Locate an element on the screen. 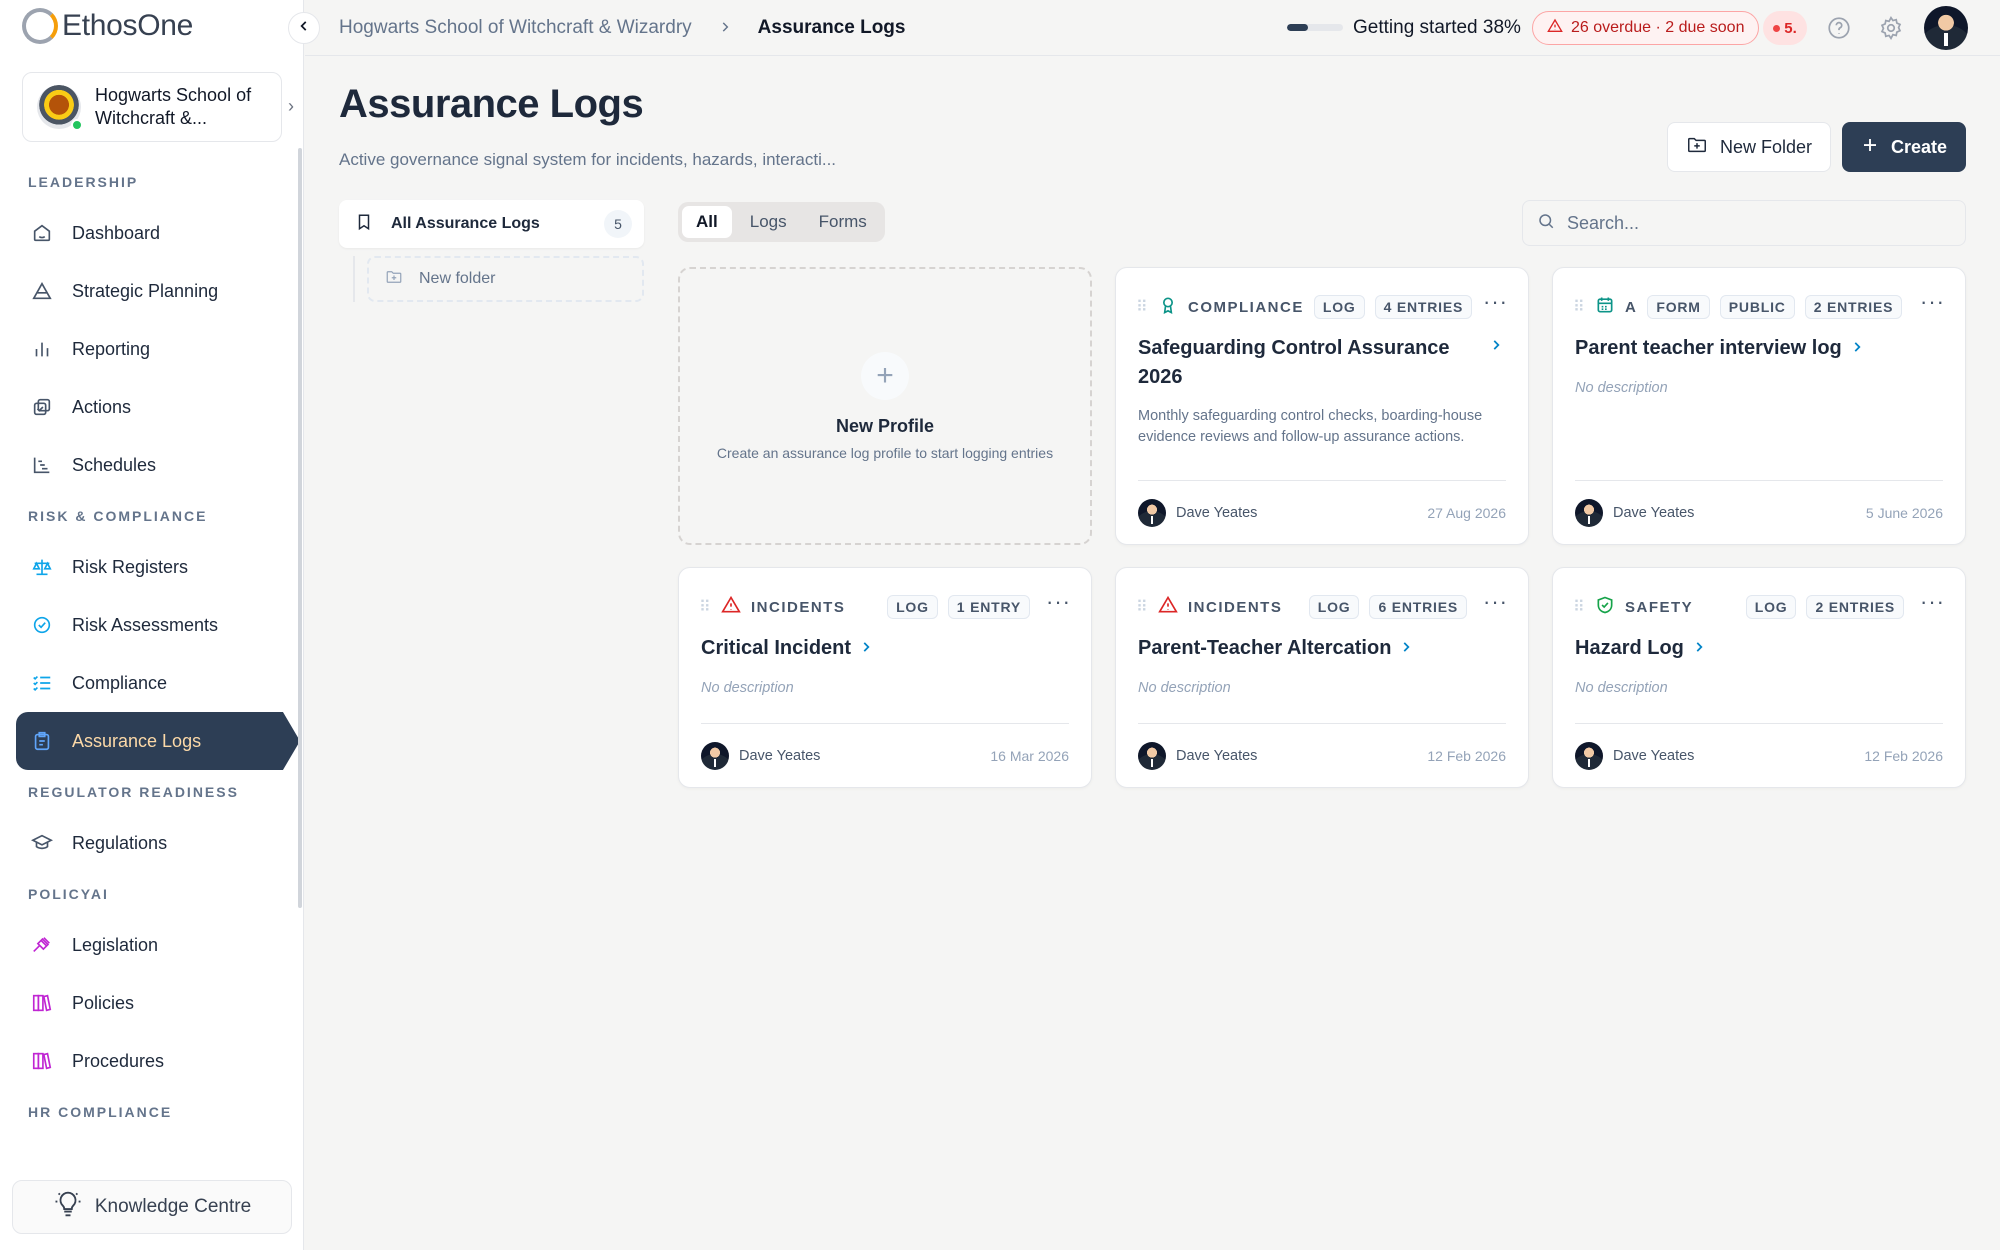 This screenshot has width=2000, height=1250. new-folder-label: New Folder is located at coordinates (1766, 146).